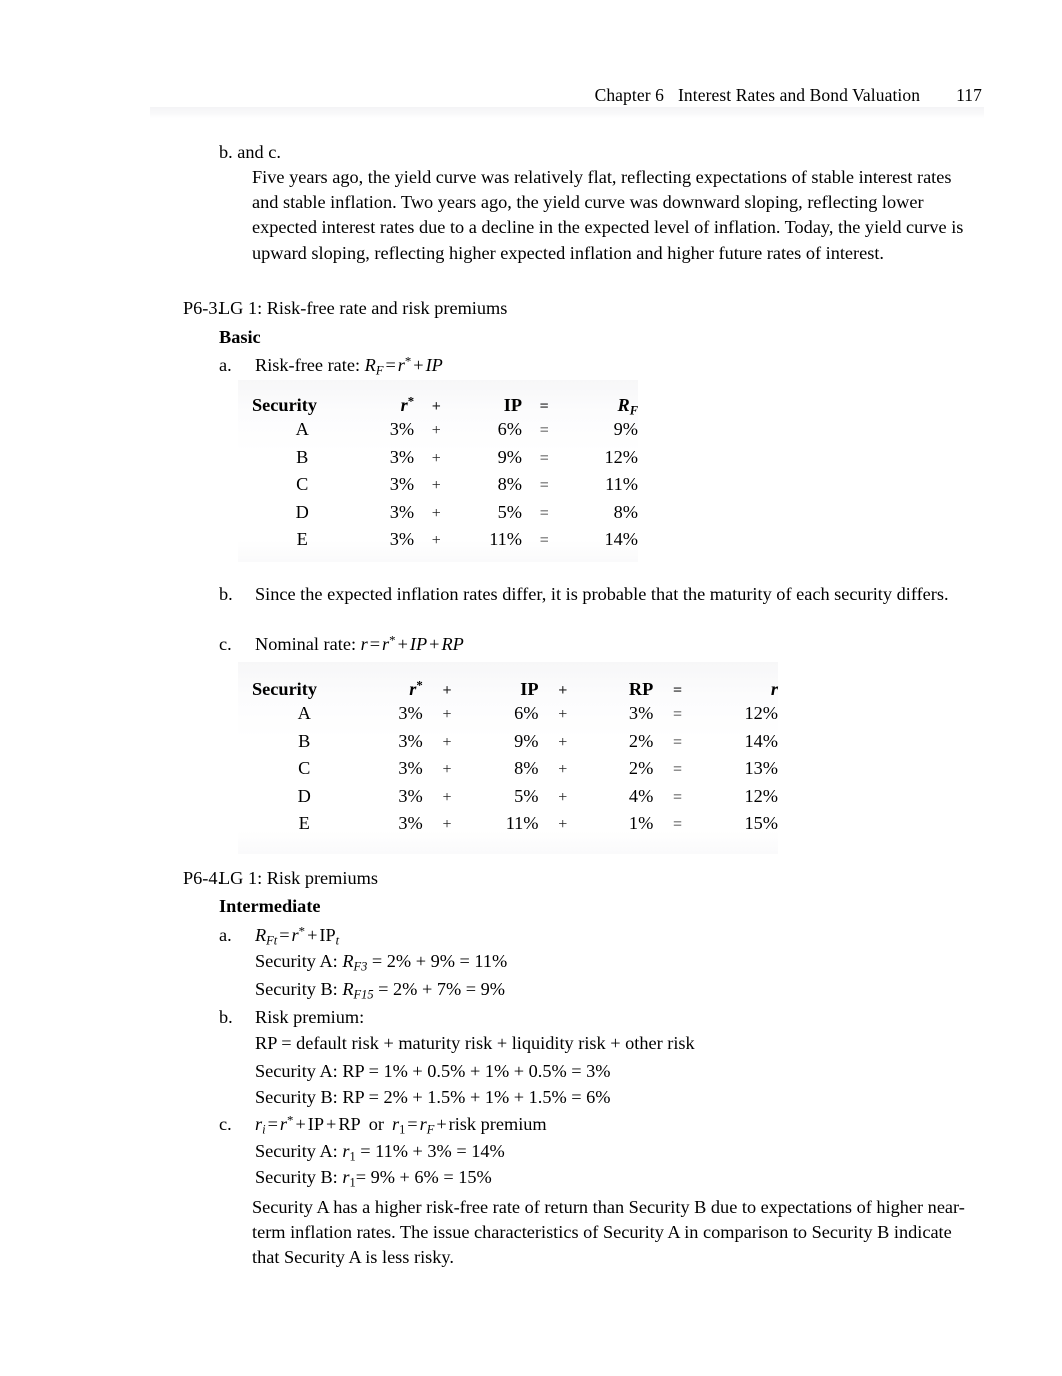 The width and height of the screenshot is (1062, 1376). I want to click on cell-security: A, so click(304, 713).